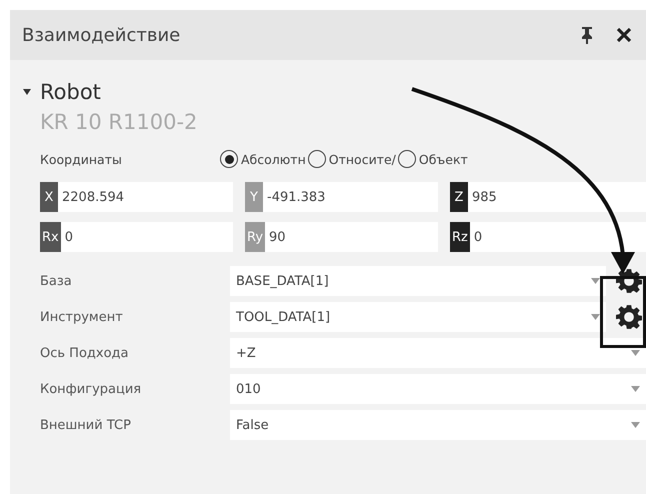 This screenshot has width=646, height=494. I want to click on coordinate-field: Y -491.383, so click(341, 197).